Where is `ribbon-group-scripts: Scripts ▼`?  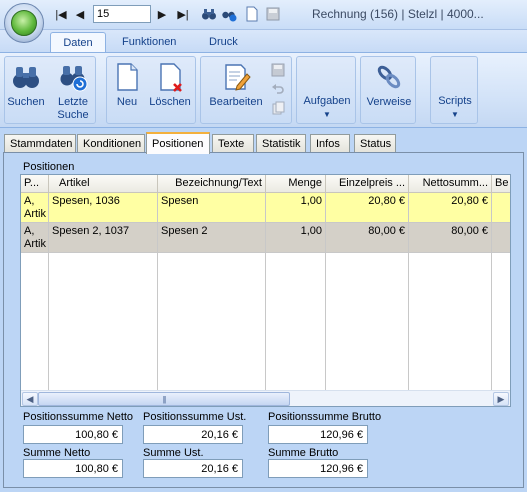 ribbon-group-scripts: Scripts ▼ is located at coordinates (454, 90).